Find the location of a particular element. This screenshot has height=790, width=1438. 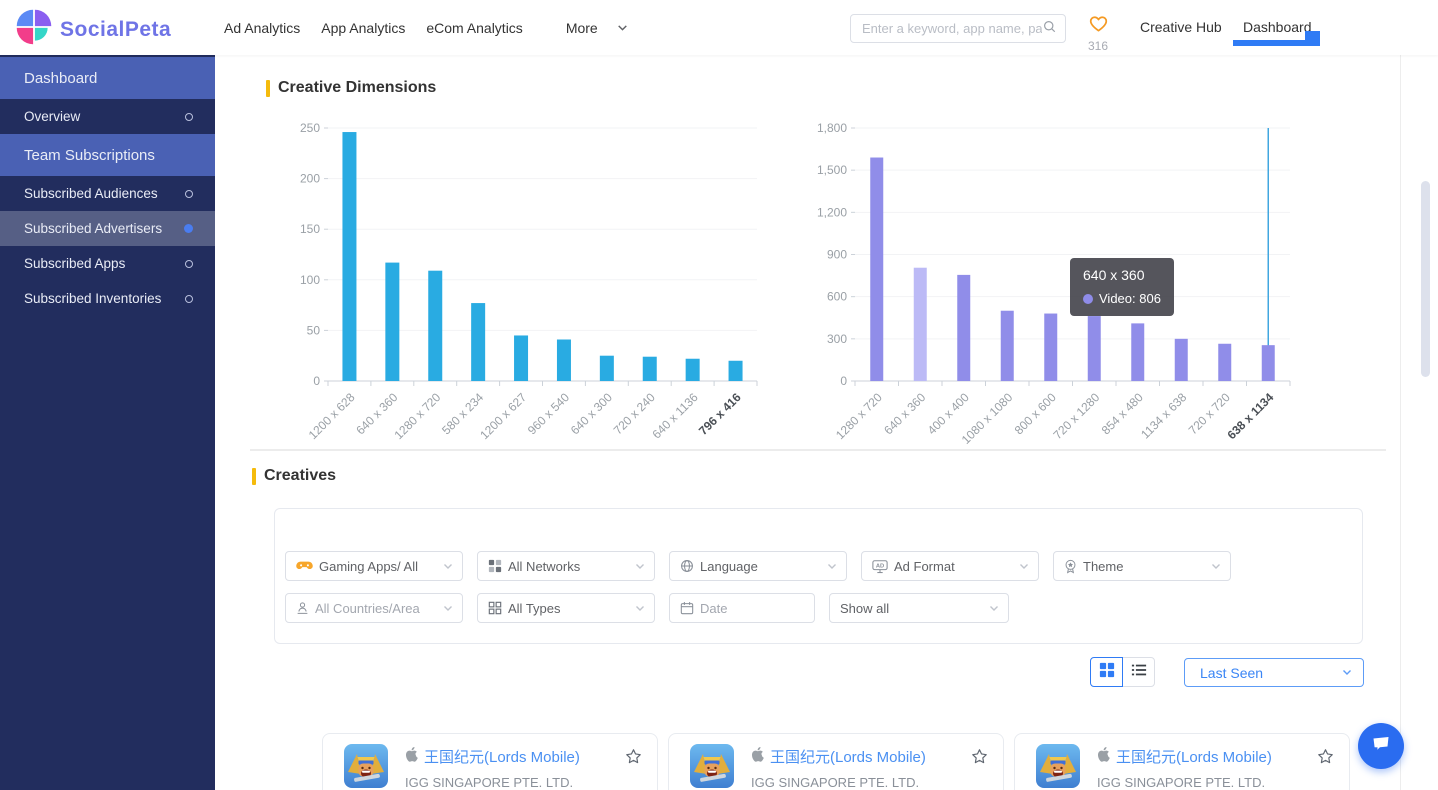

favorites-button: 316 is located at coordinates (1098, 33).